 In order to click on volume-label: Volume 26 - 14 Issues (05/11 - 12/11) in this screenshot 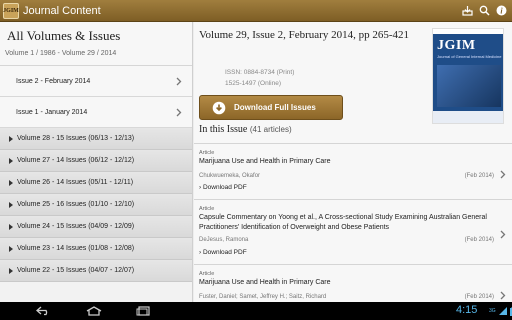, I will do `click(75, 182)`.